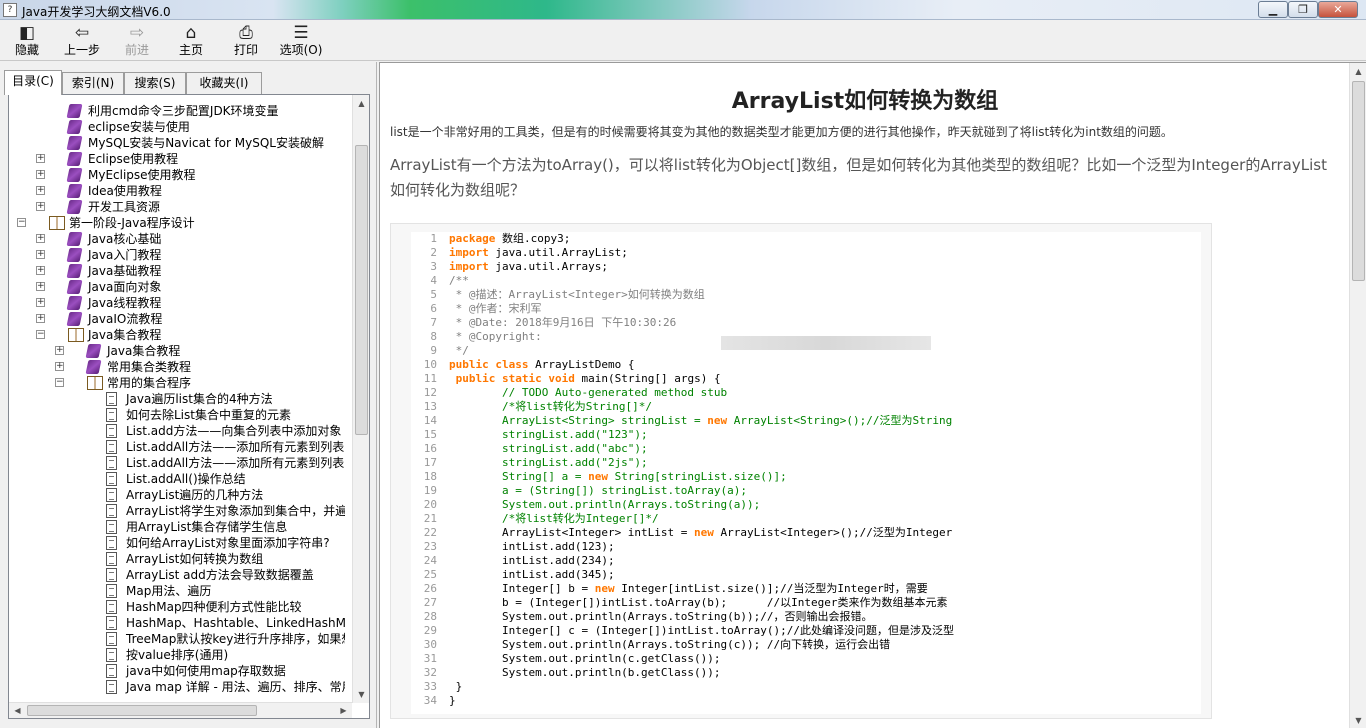  I want to click on code-text: /**, so click(459, 280).